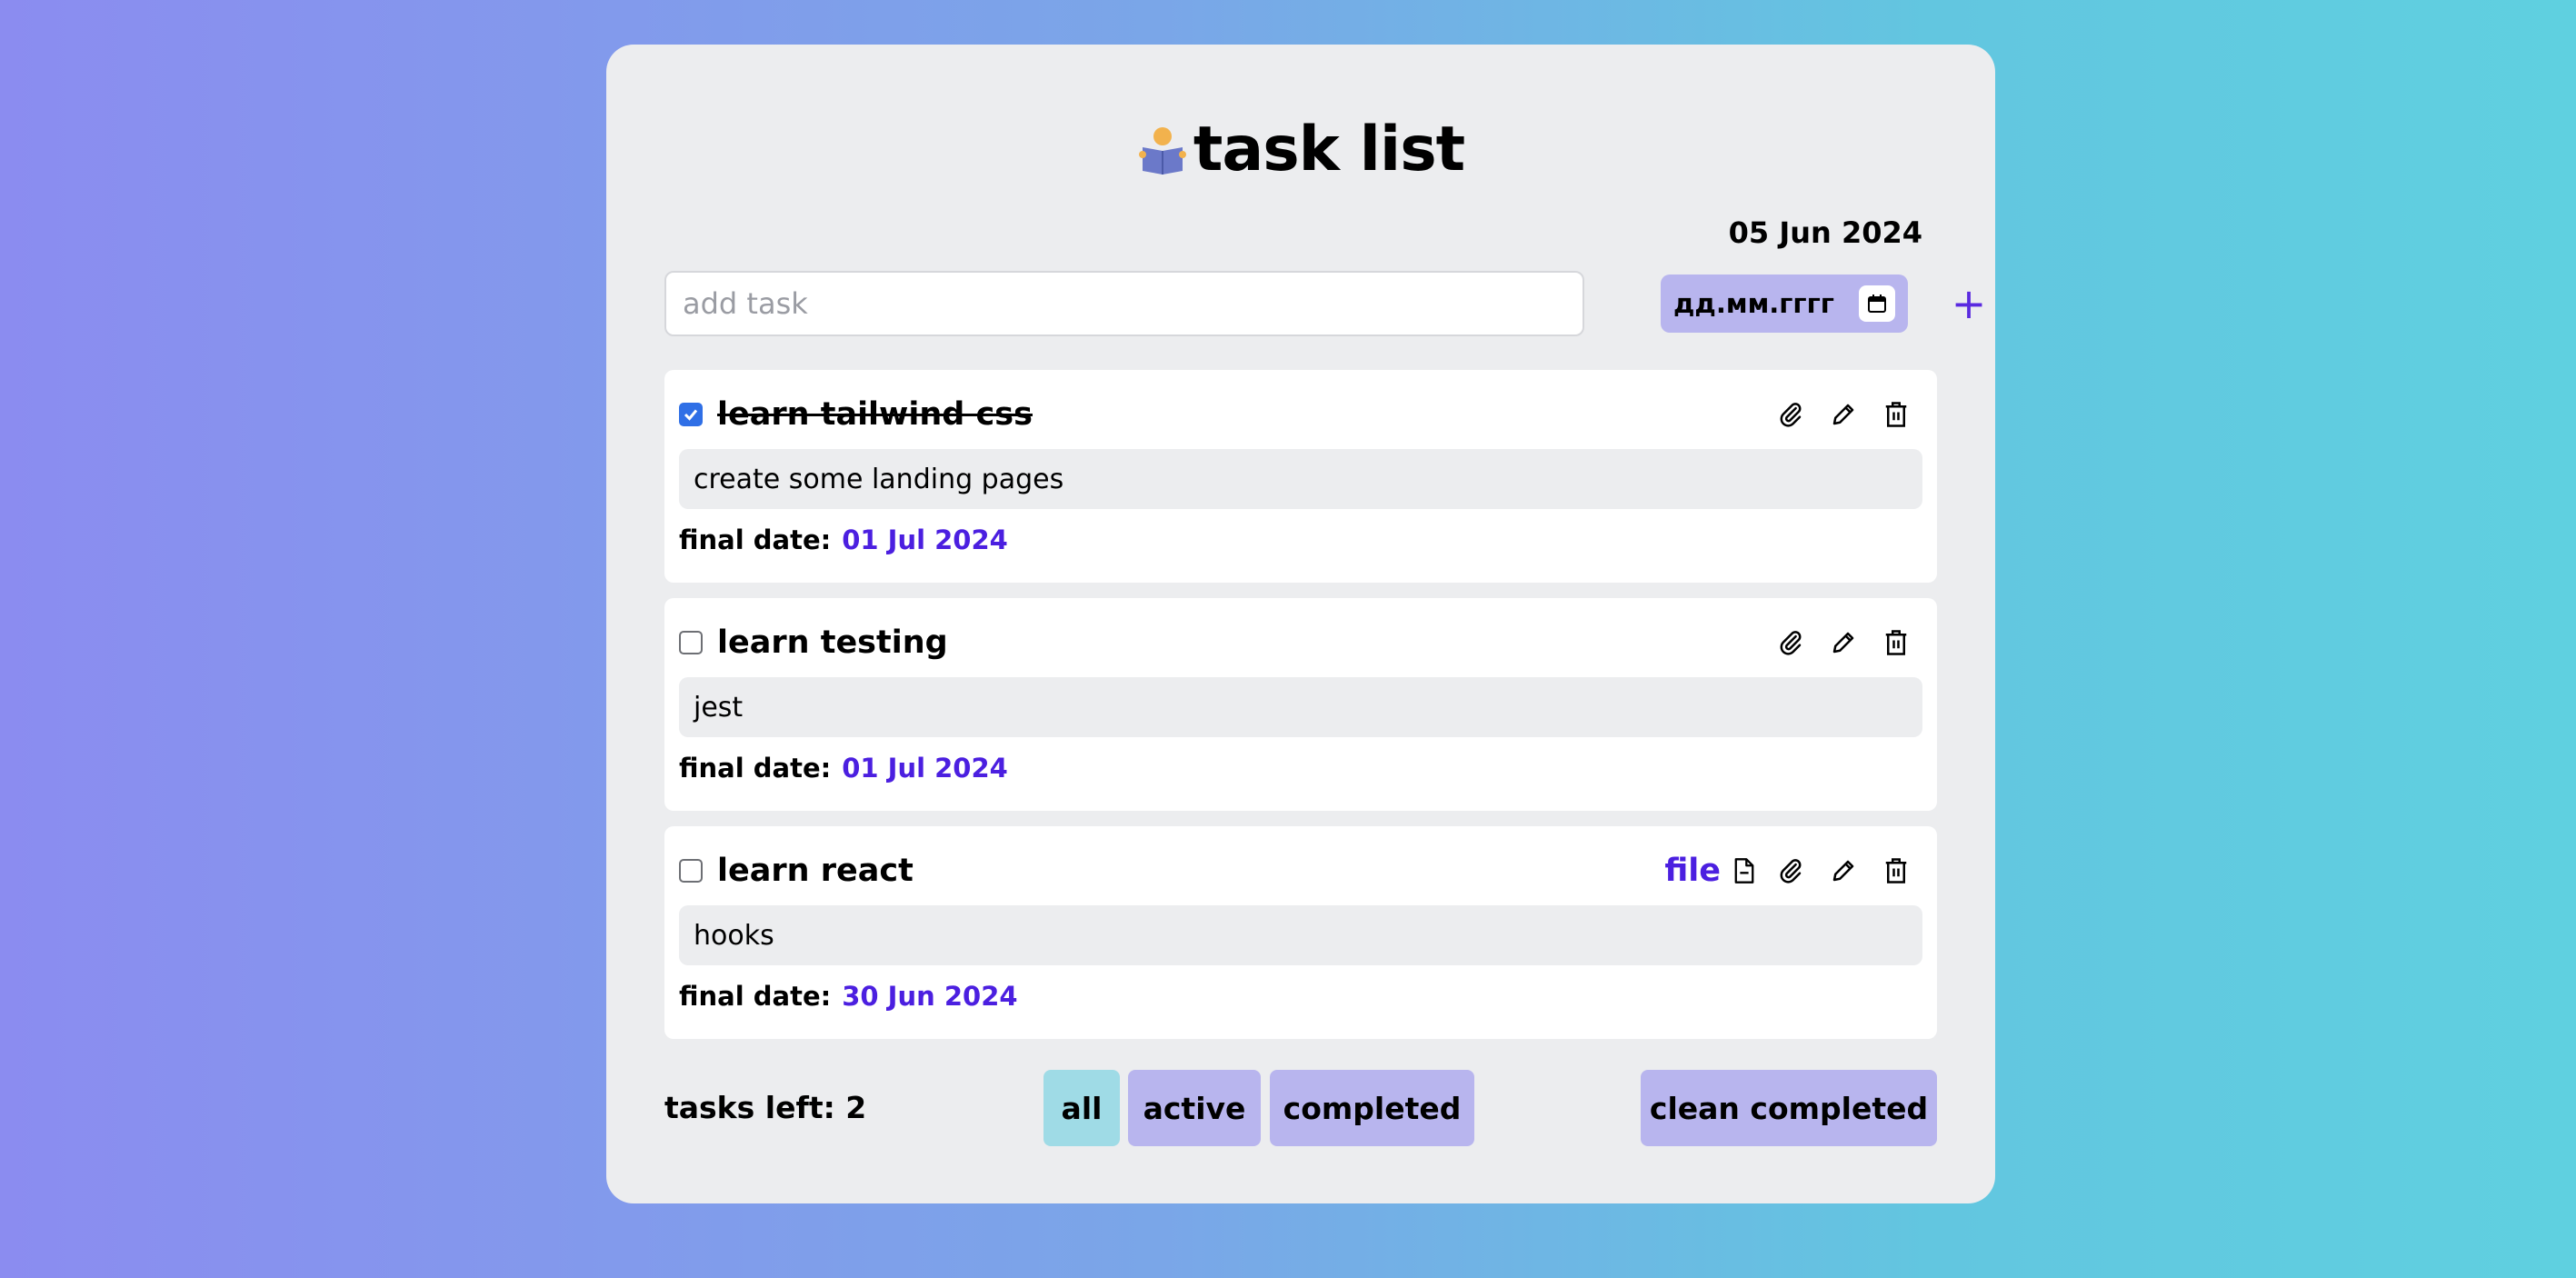 Image resolution: width=2576 pixels, height=1278 pixels. Describe the element at coordinates (1162, 151) in the screenshot. I see `reading-person-icon` at that location.